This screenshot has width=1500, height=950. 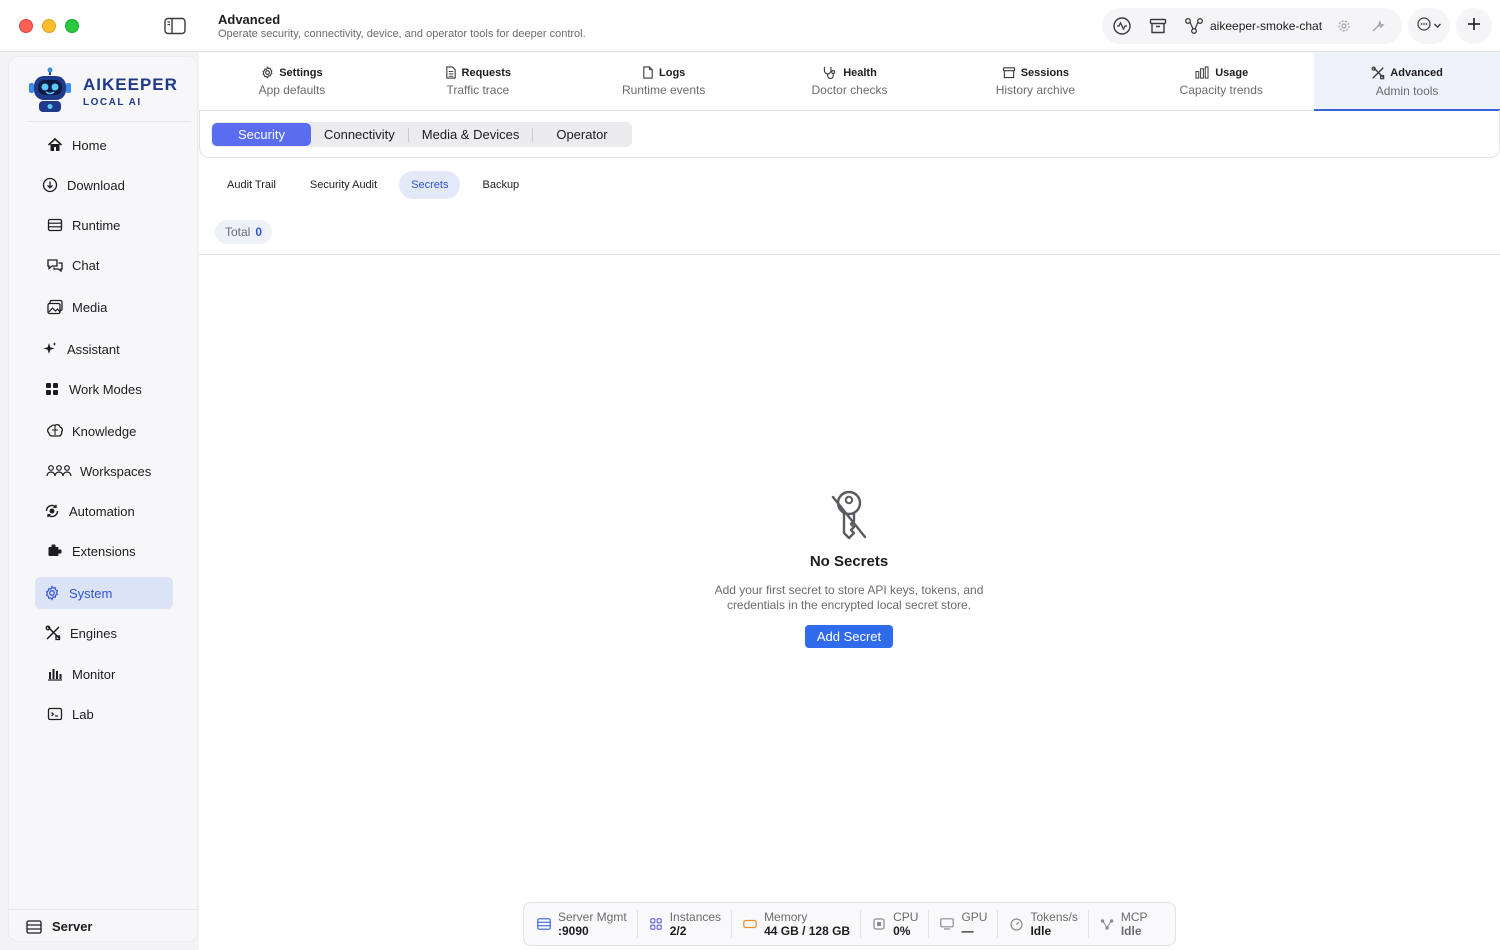 I want to click on sidebar-item-label: Automation, so click(x=102, y=511).